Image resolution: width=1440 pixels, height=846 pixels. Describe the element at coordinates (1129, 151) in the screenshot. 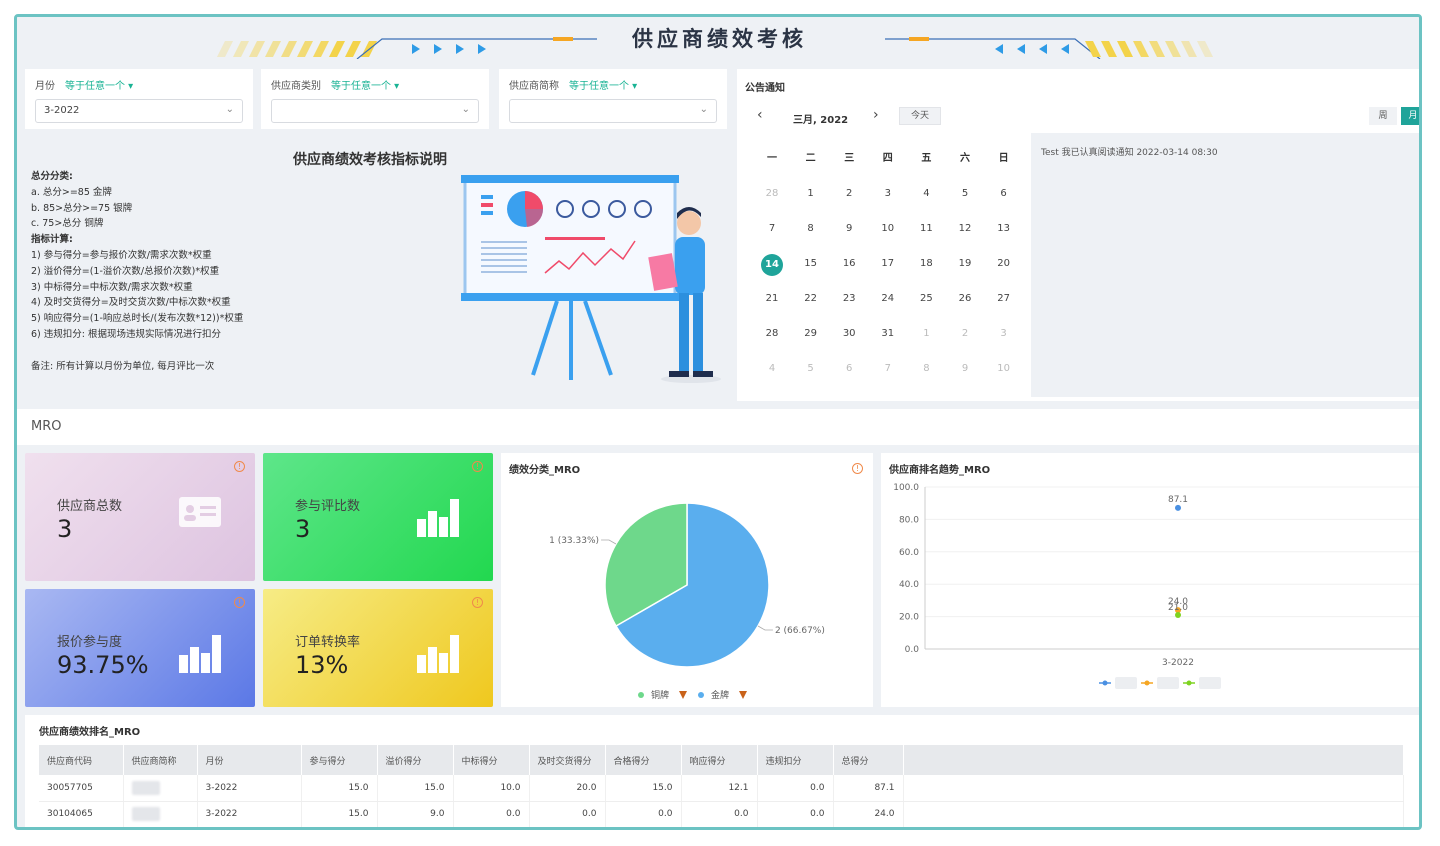

I see `notice-item: Test 我已认真阅读通知 2022-03-14 08:30` at that location.